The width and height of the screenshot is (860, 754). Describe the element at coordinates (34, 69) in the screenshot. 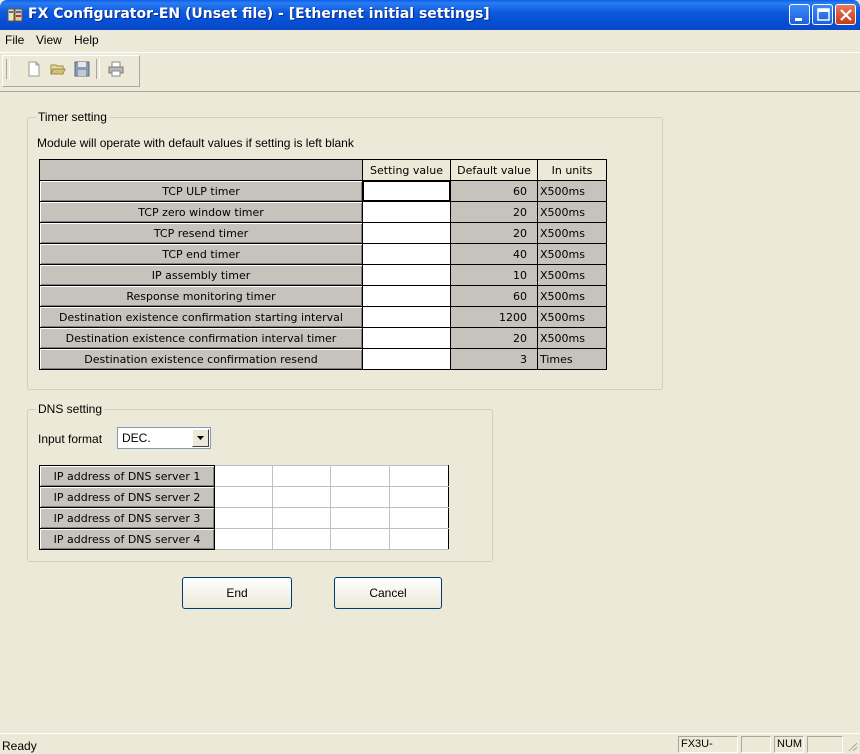

I see `new-icon` at that location.